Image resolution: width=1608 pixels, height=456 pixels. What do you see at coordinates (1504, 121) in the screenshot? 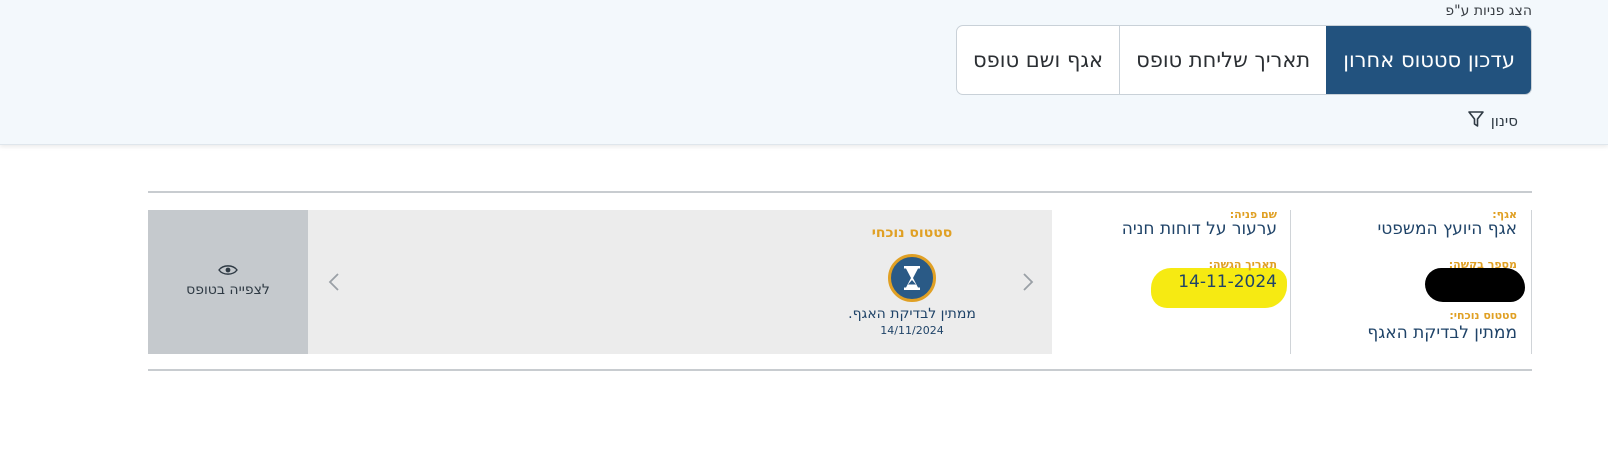
I see `filter-label: סינון` at bounding box center [1504, 121].